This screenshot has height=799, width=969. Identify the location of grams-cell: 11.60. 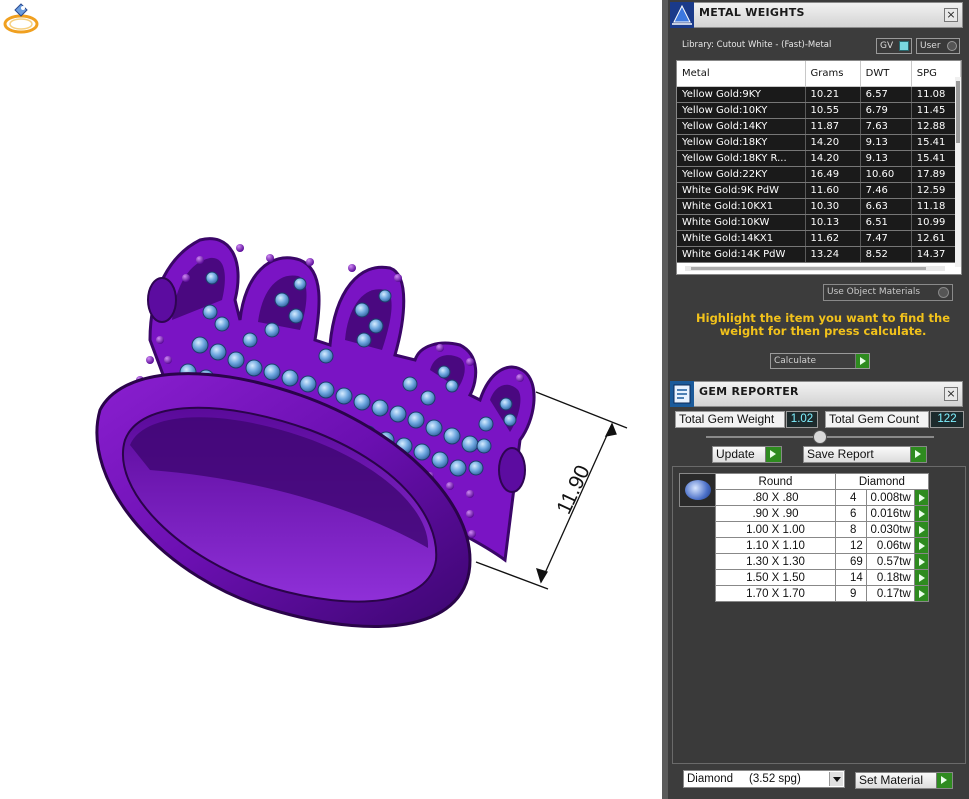
(833, 190).